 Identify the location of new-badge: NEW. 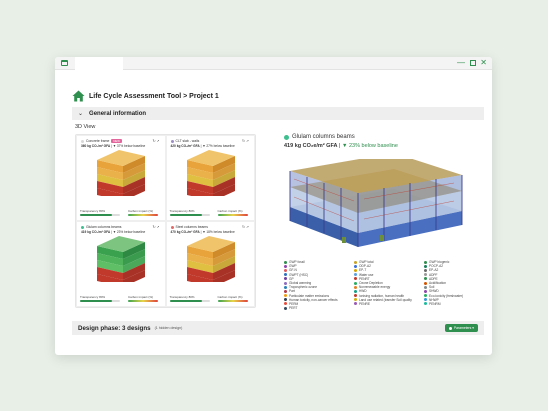
(116, 141).